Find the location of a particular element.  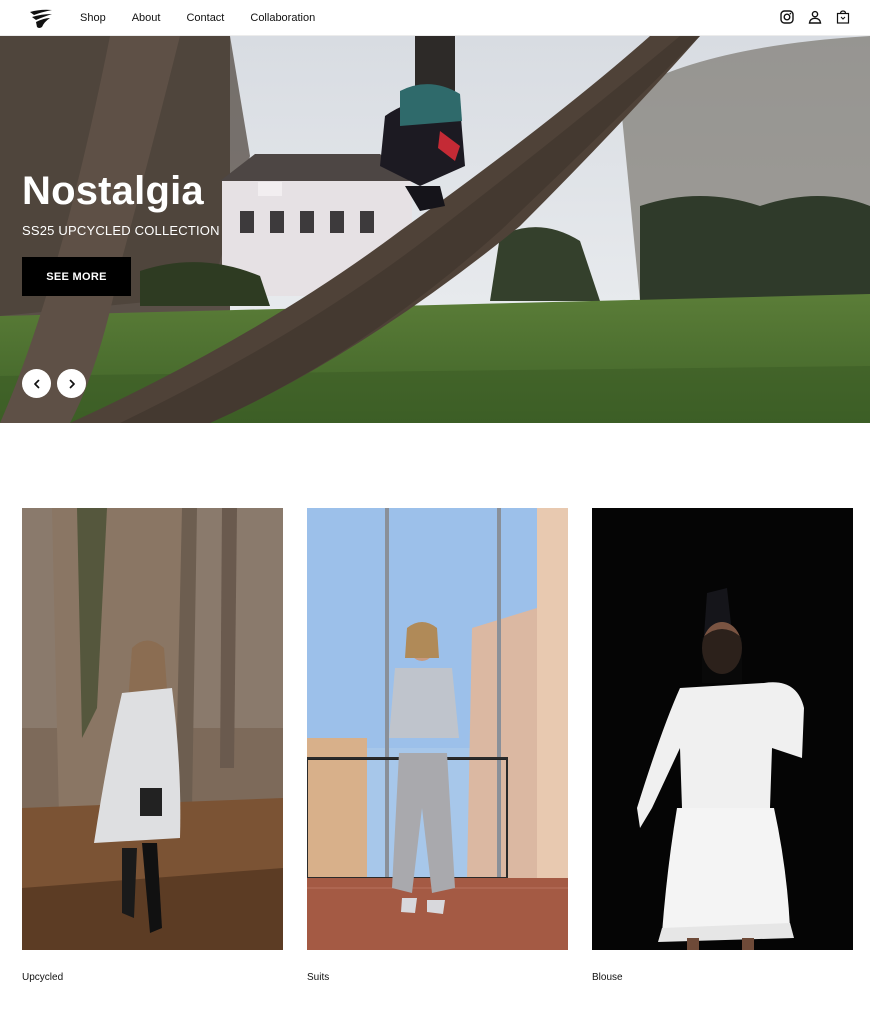

carousel-prev-button is located at coordinates (36, 383).